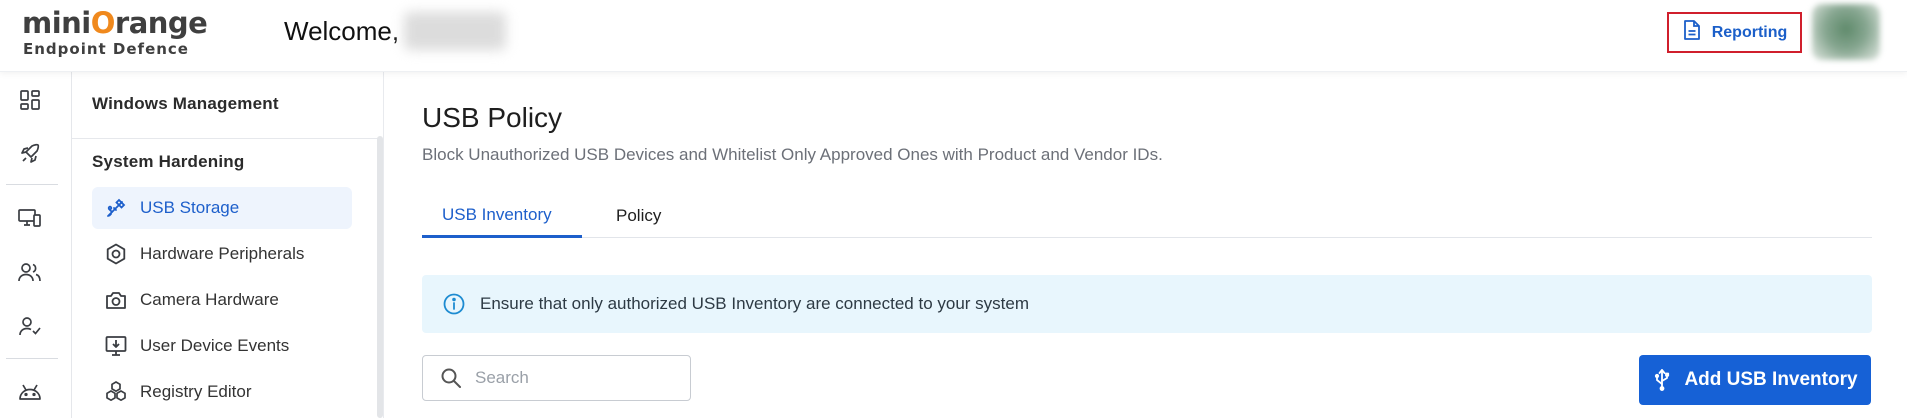 The image size is (1907, 418). I want to click on subnav-item-camera-hardware: Camera Hardware, so click(222, 300).